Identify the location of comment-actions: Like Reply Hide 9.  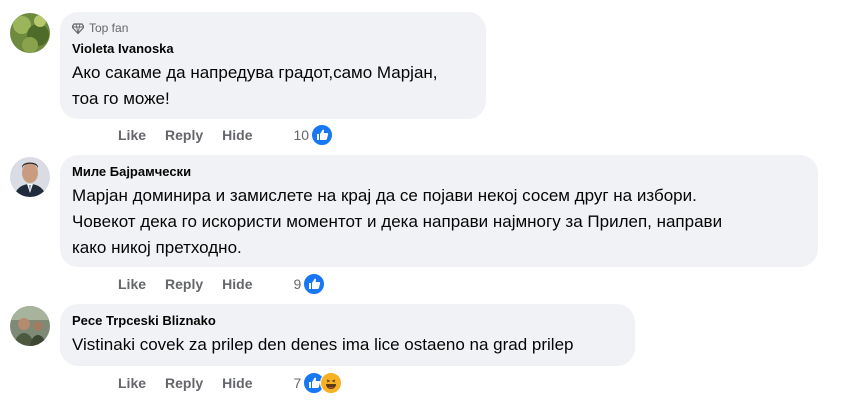
(222, 284).